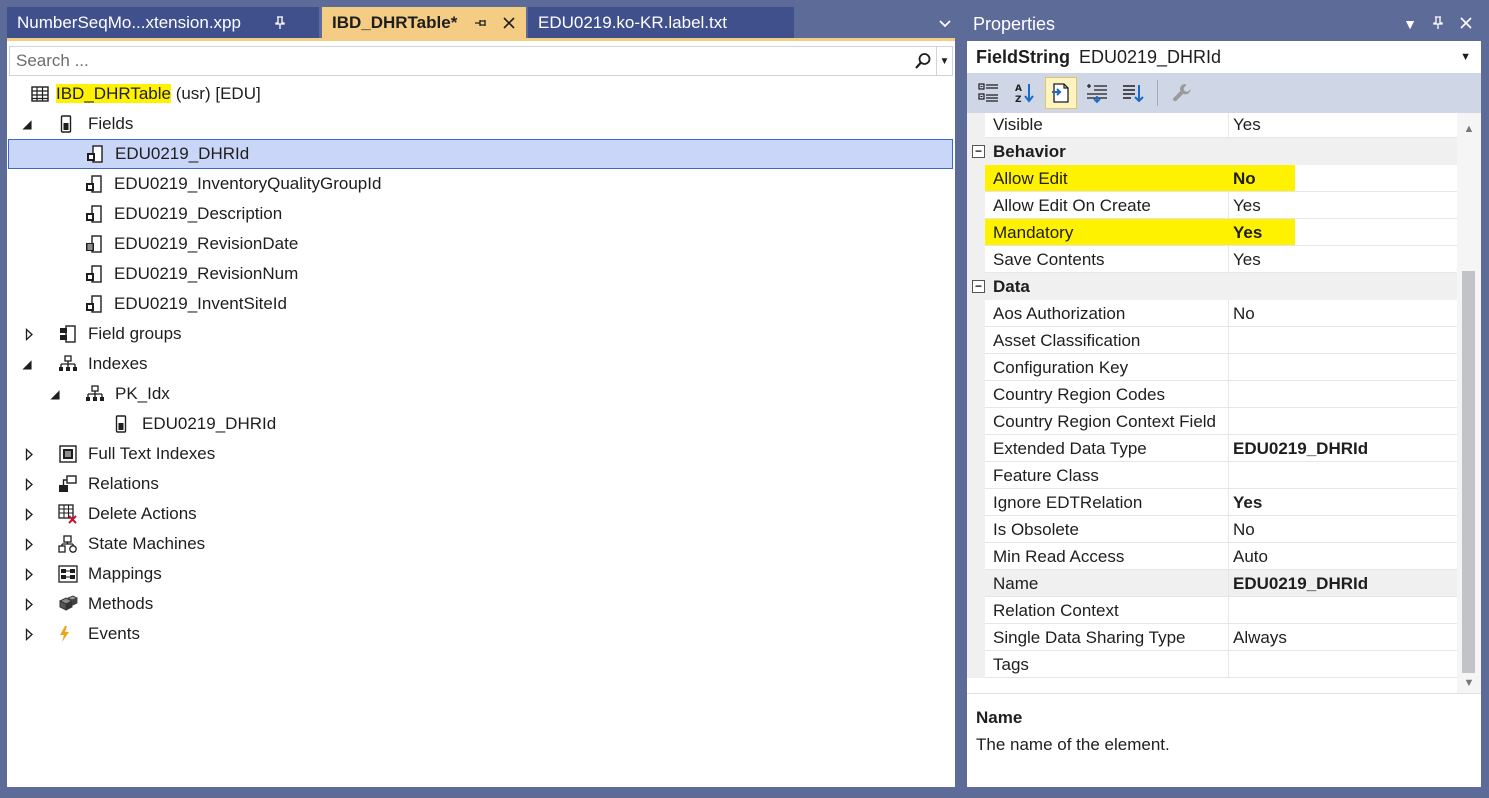 This screenshot has height=798, width=1489. What do you see at coordinates (206, 243) in the screenshot?
I see `tree-node-label: EDU0219_RevisionDate` at bounding box center [206, 243].